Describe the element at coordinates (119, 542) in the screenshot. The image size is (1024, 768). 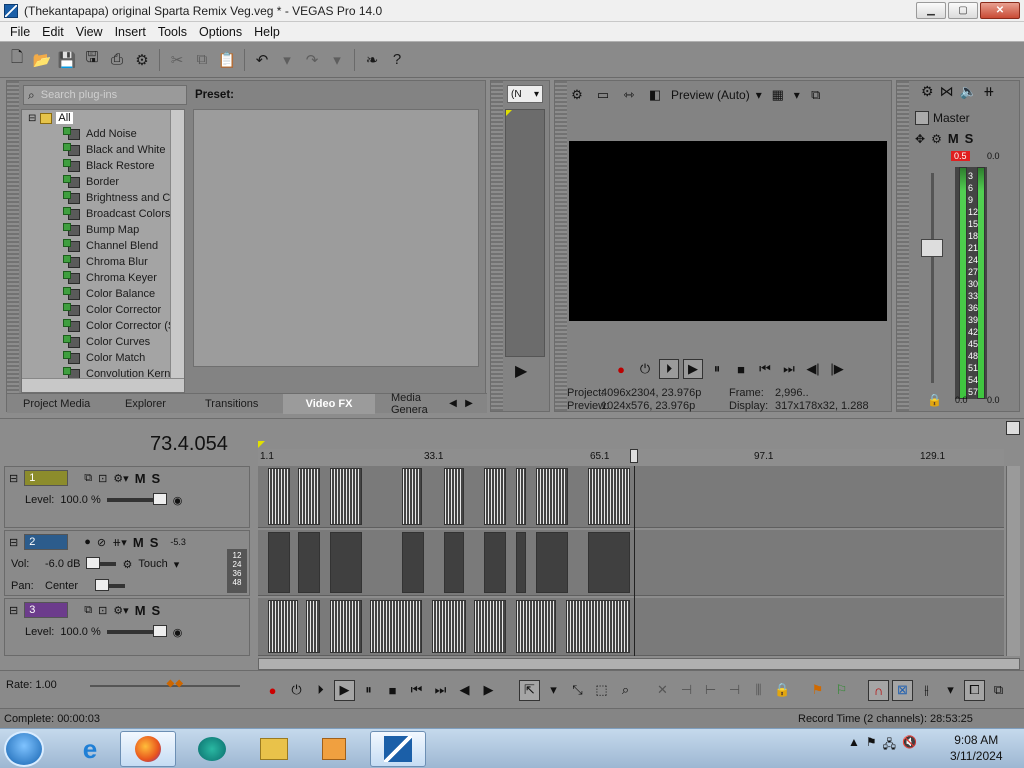
I see `fx-icon: ⧺▾` at that location.